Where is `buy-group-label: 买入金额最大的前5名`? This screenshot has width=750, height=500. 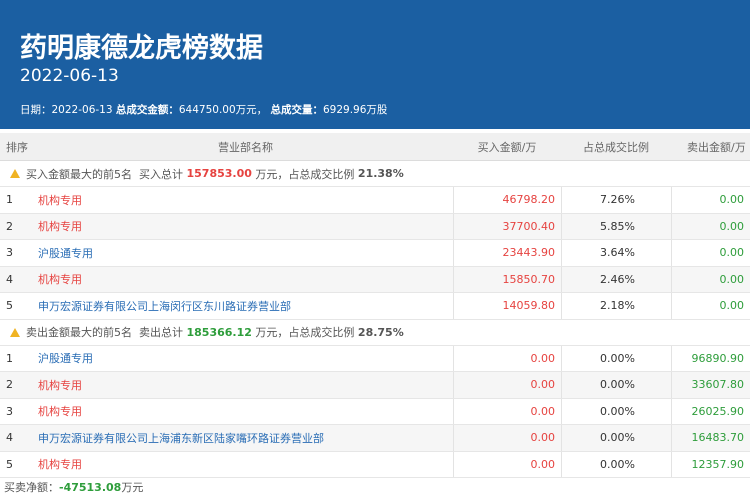 buy-group-label: 买入金额最大的前5名 is located at coordinates (79, 174).